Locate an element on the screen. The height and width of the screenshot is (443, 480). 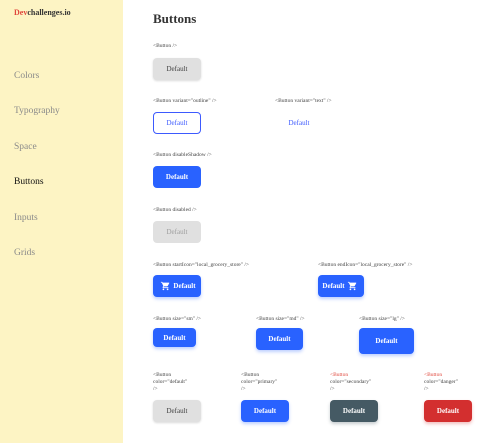
code-size-sm: <Button size="sm" /> is located at coordinates (177, 319).